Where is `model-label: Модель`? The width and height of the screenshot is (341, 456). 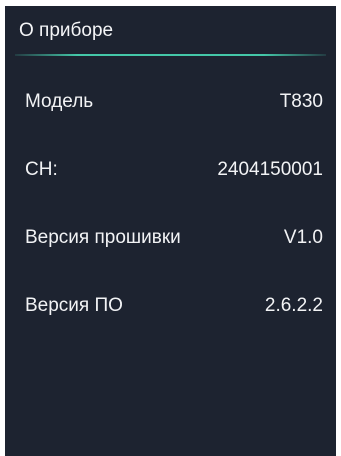 model-label: Модель is located at coordinates (59, 101).